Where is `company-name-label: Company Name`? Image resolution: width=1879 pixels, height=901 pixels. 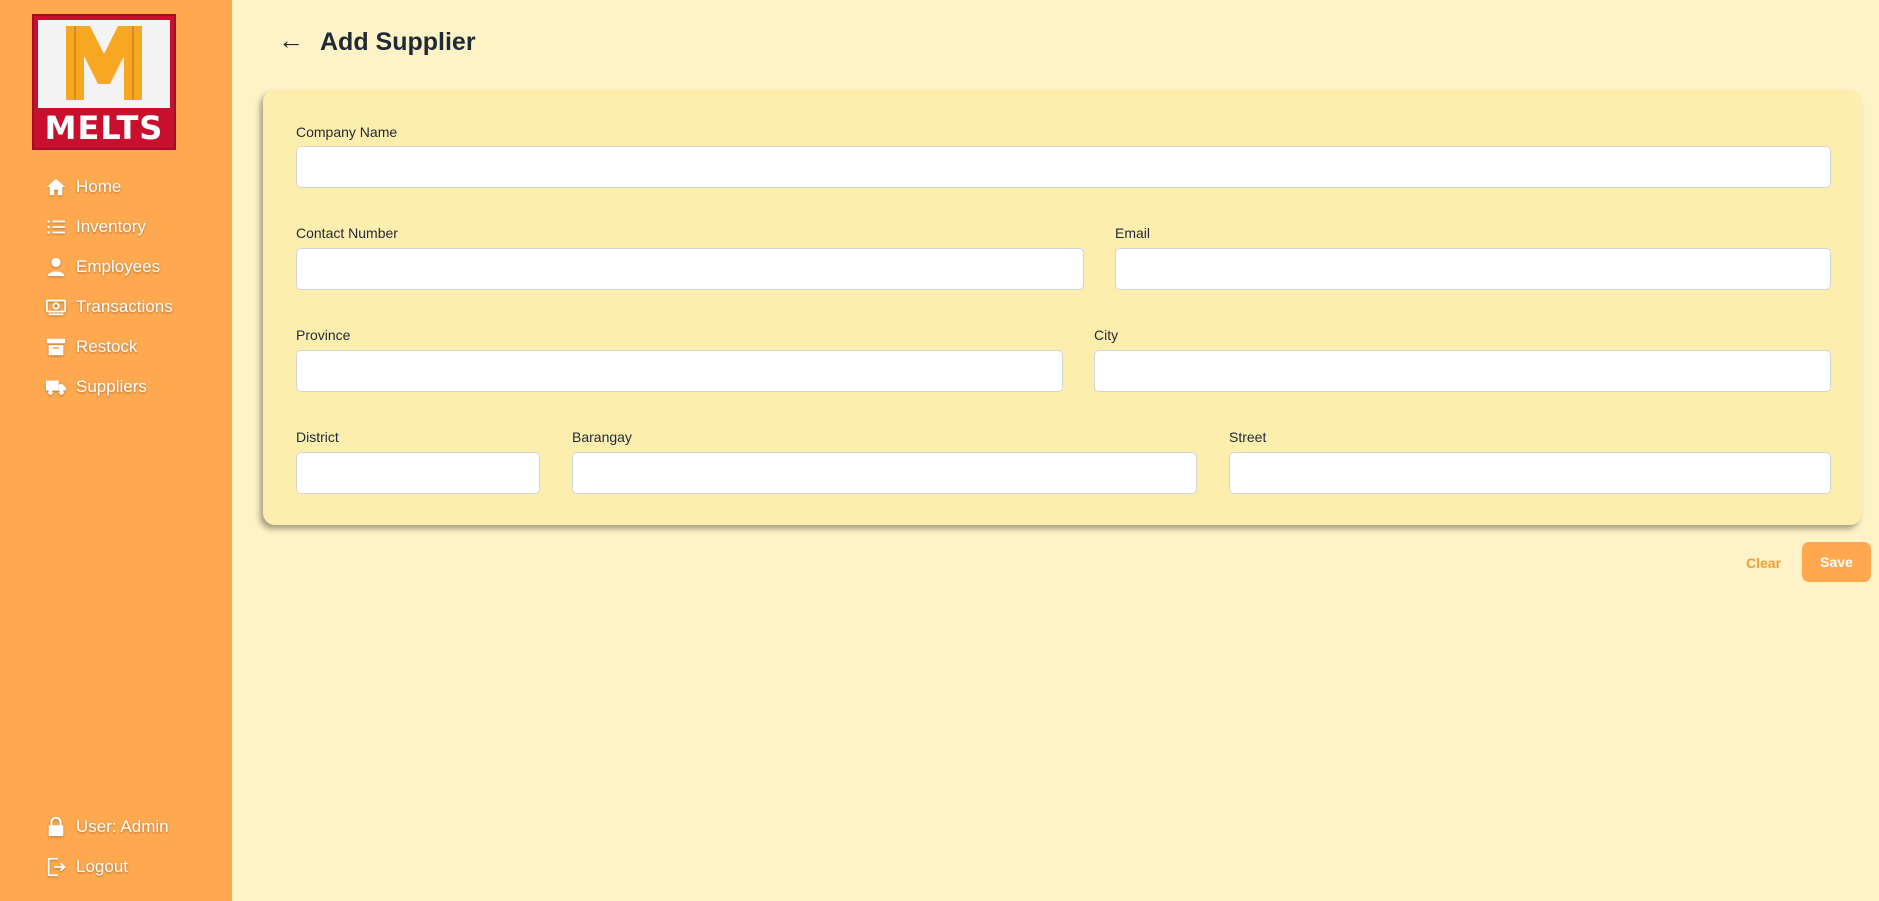 company-name-label: Company Name is located at coordinates (347, 132).